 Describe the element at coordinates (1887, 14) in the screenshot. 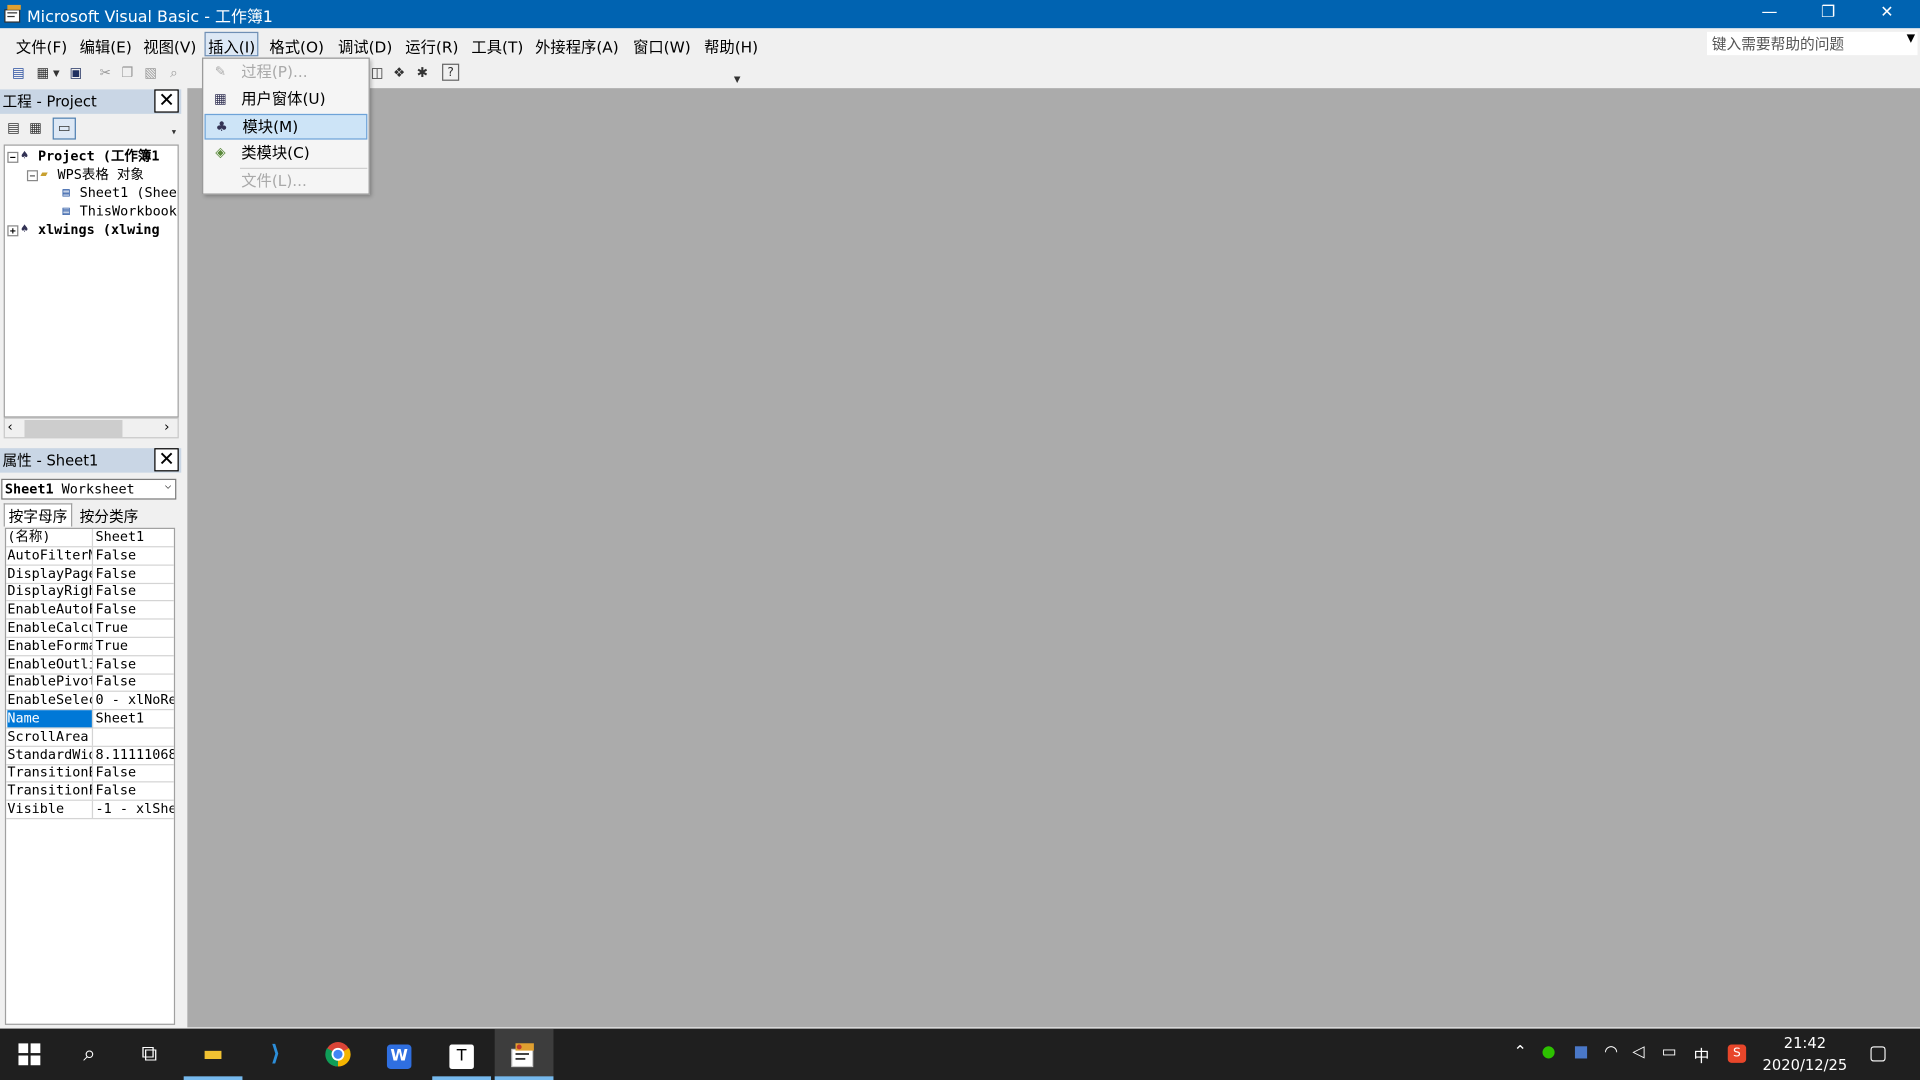

I see `close-button: ✕` at that location.